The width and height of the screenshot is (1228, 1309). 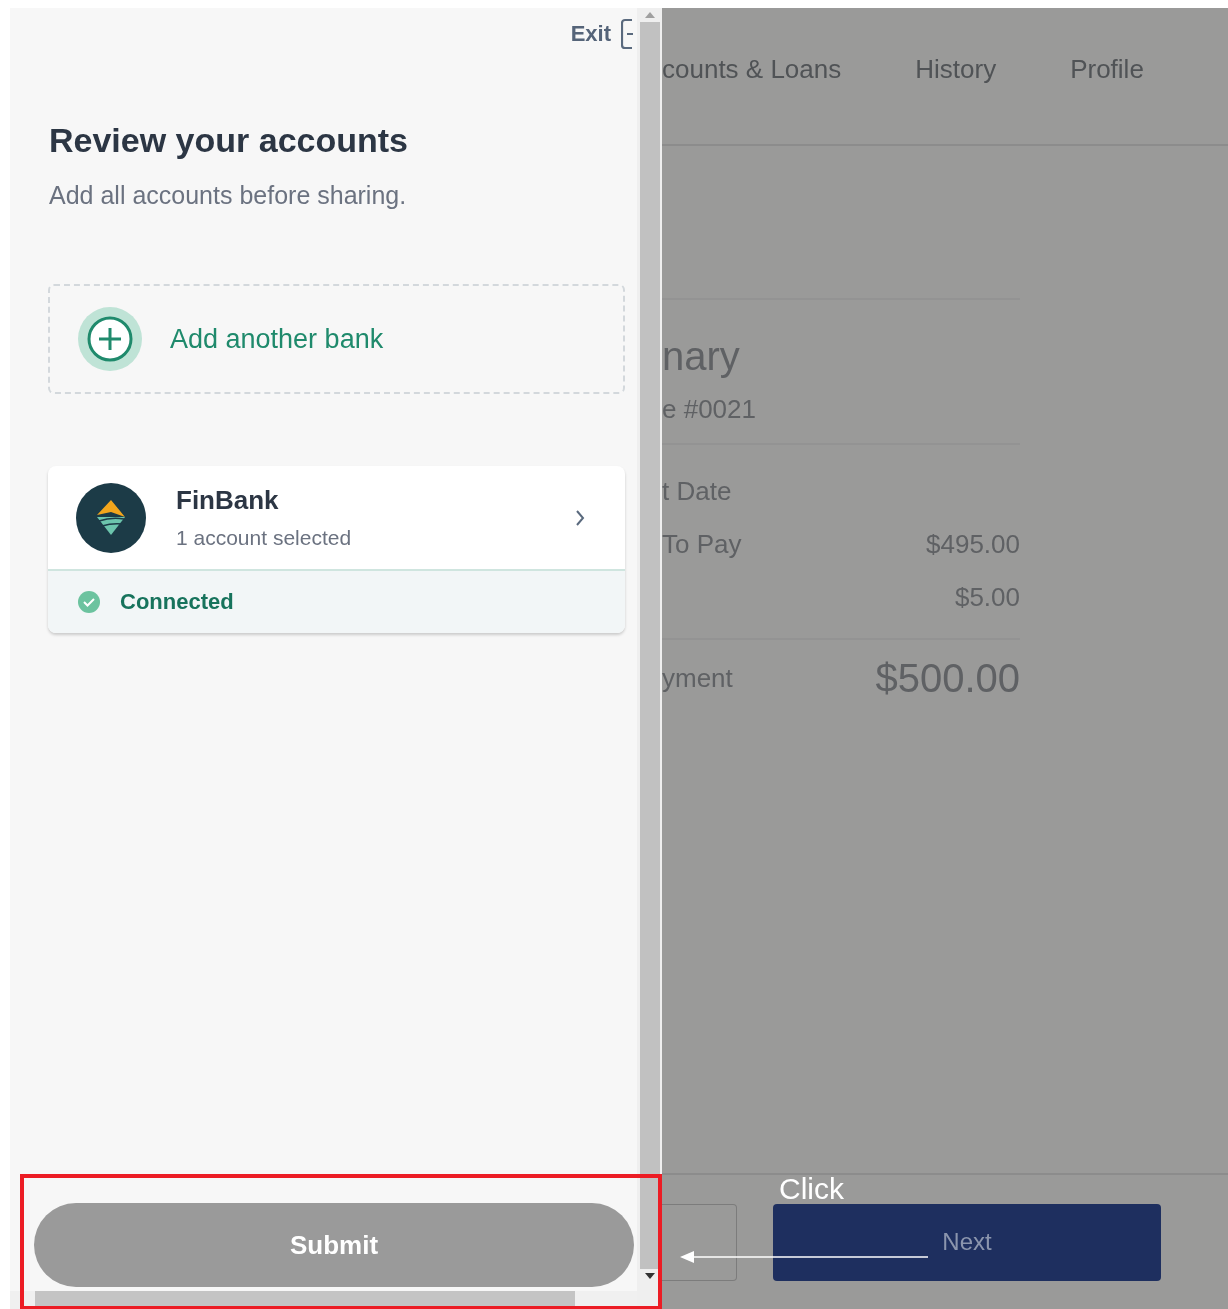 I want to click on bank-logo-icon, so click(x=111, y=517).